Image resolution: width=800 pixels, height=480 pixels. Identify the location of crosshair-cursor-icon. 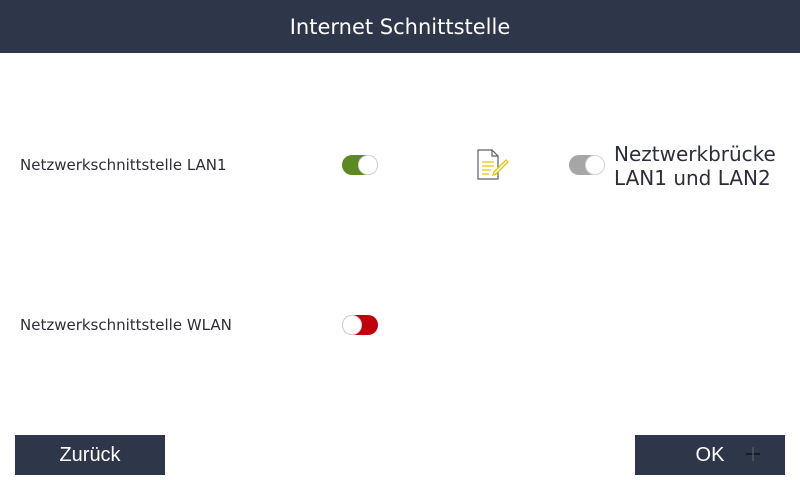
(753, 454).